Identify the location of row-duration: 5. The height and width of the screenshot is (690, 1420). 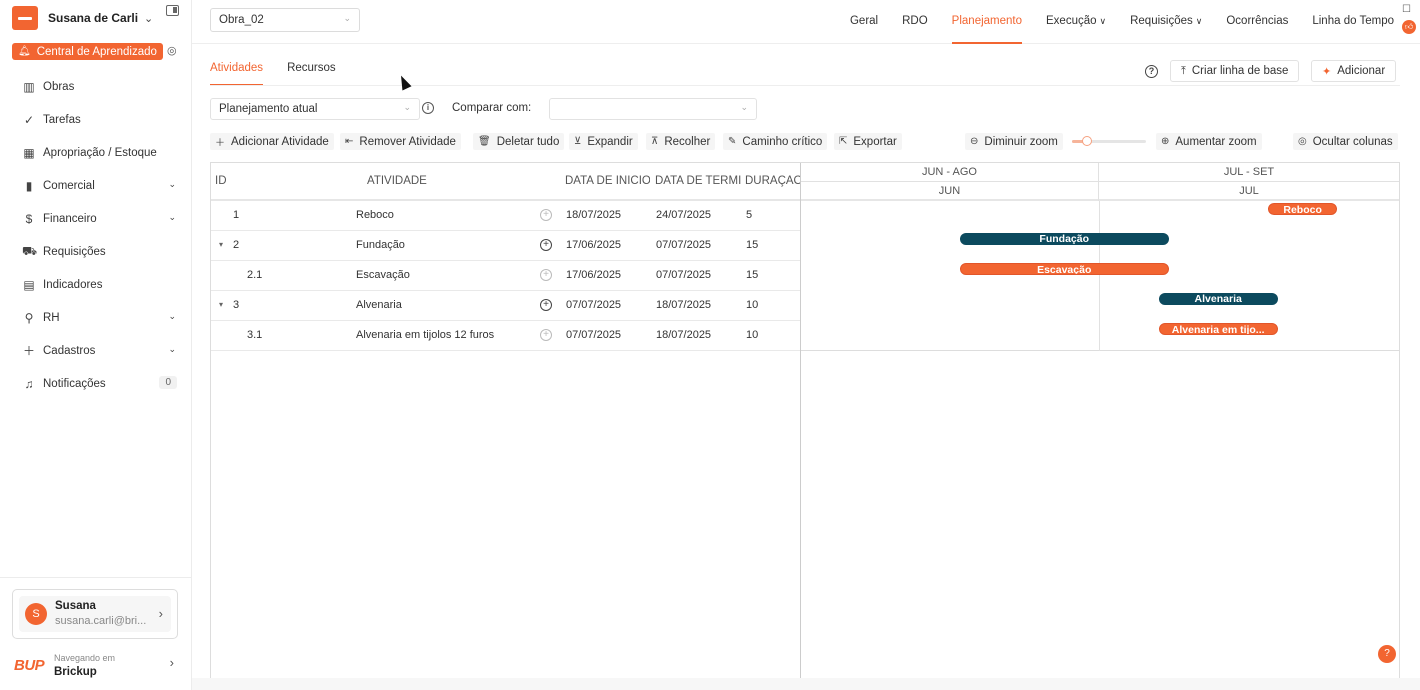
(749, 215).